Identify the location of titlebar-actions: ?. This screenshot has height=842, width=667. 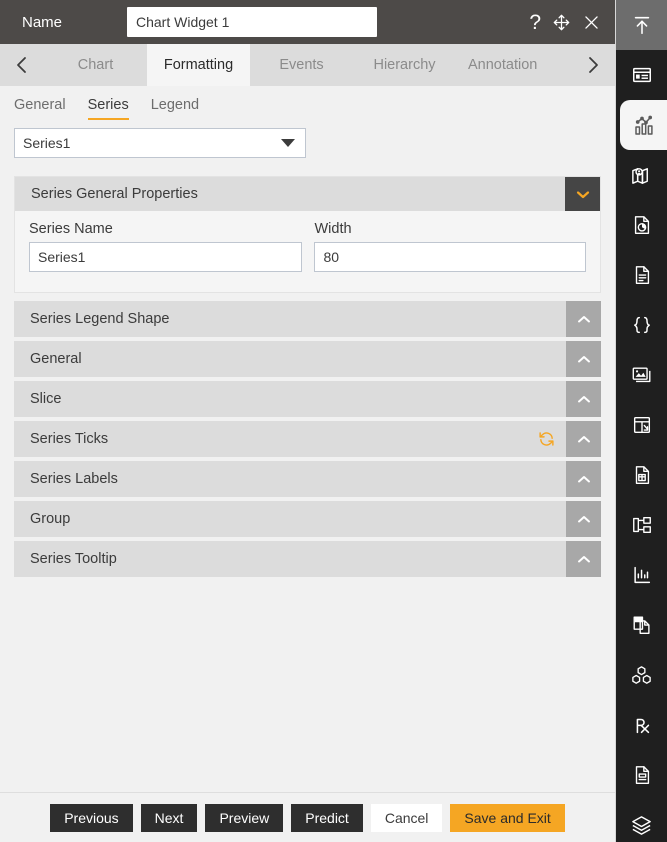
(565, 22).